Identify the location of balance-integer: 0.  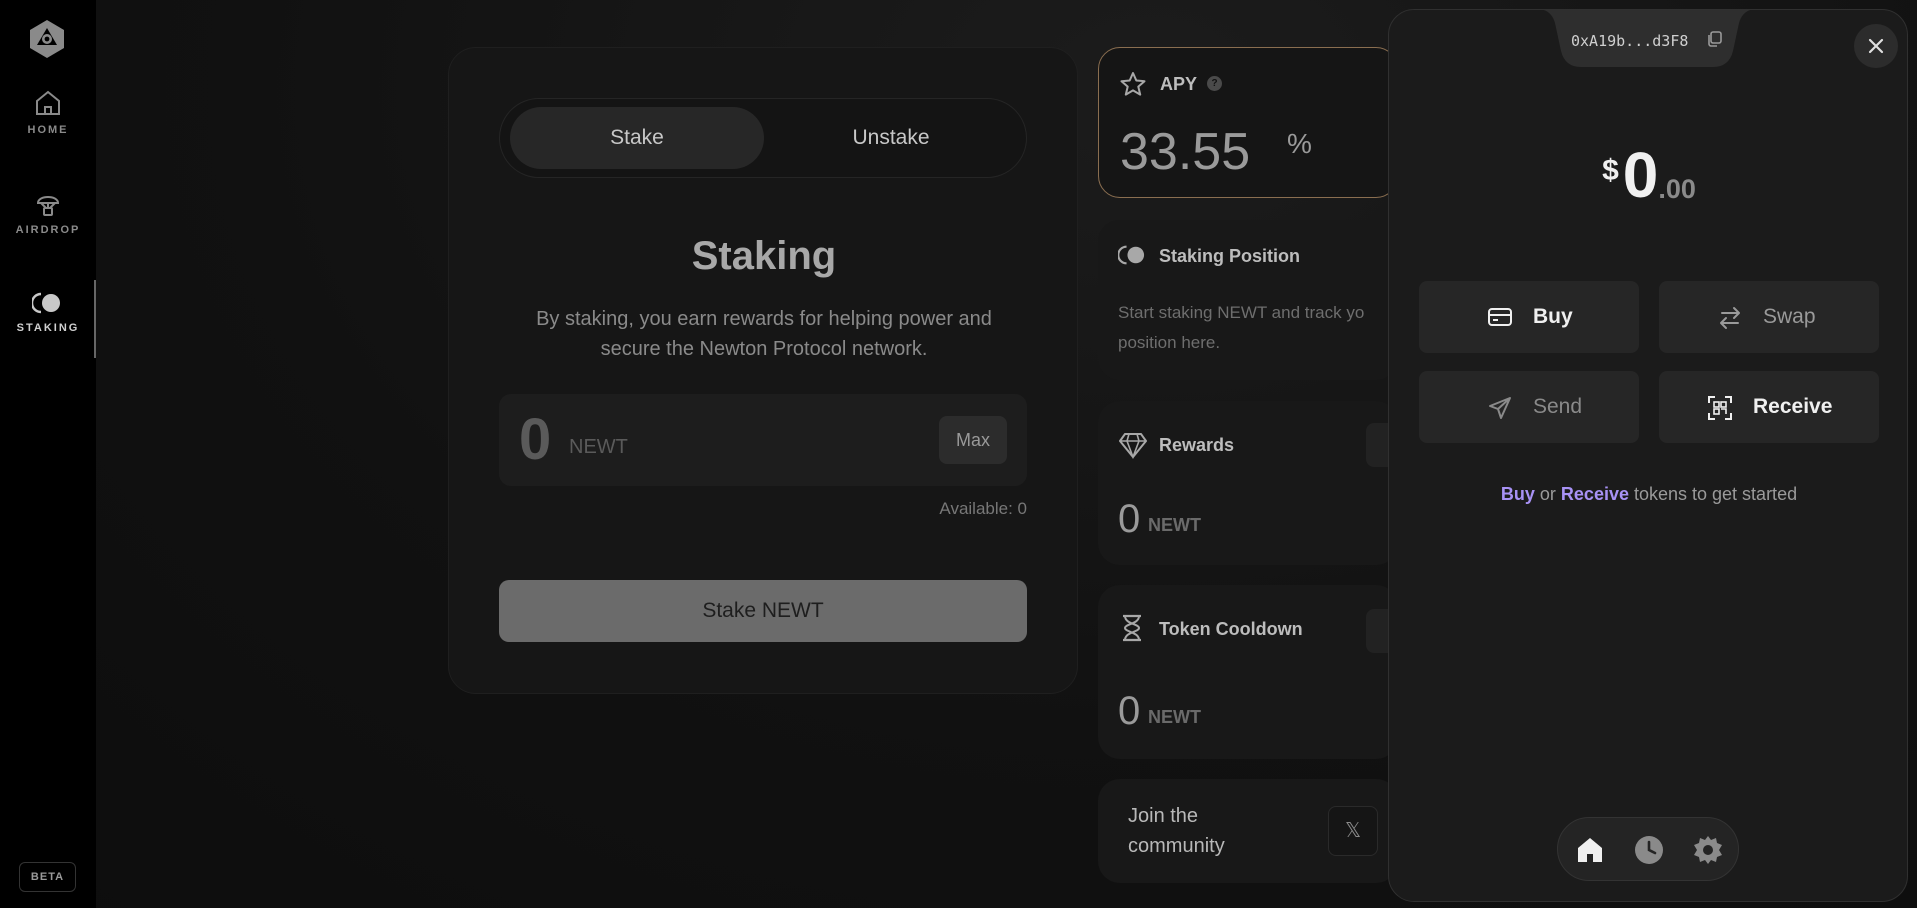
(1640, 175).